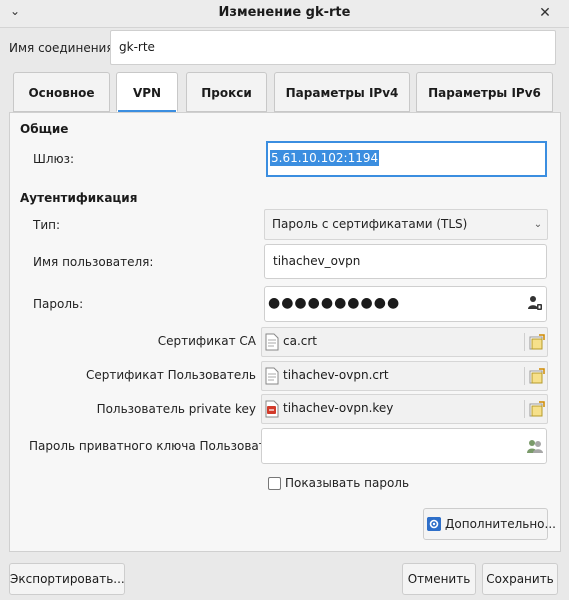 The height and width of the screenshot is (600, 569). What do you see at coordinates (226, 92) in the screenshot?
I see `tab-proxy: Прокси` at bounding box center [226, 92].